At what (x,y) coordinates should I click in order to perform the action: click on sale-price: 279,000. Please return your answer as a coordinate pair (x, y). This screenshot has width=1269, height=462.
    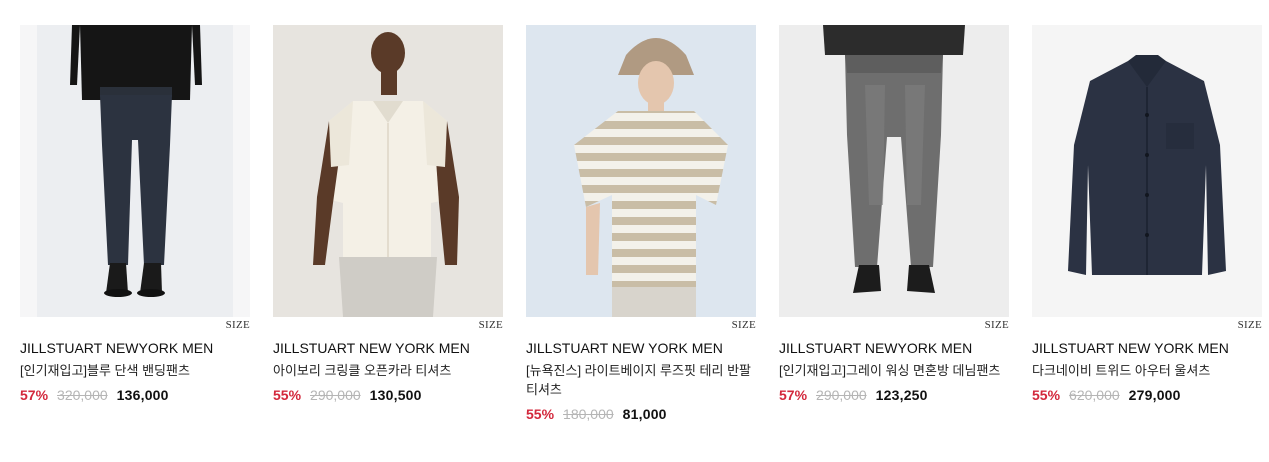
    Looking at the image, I should click on (1154, 395).